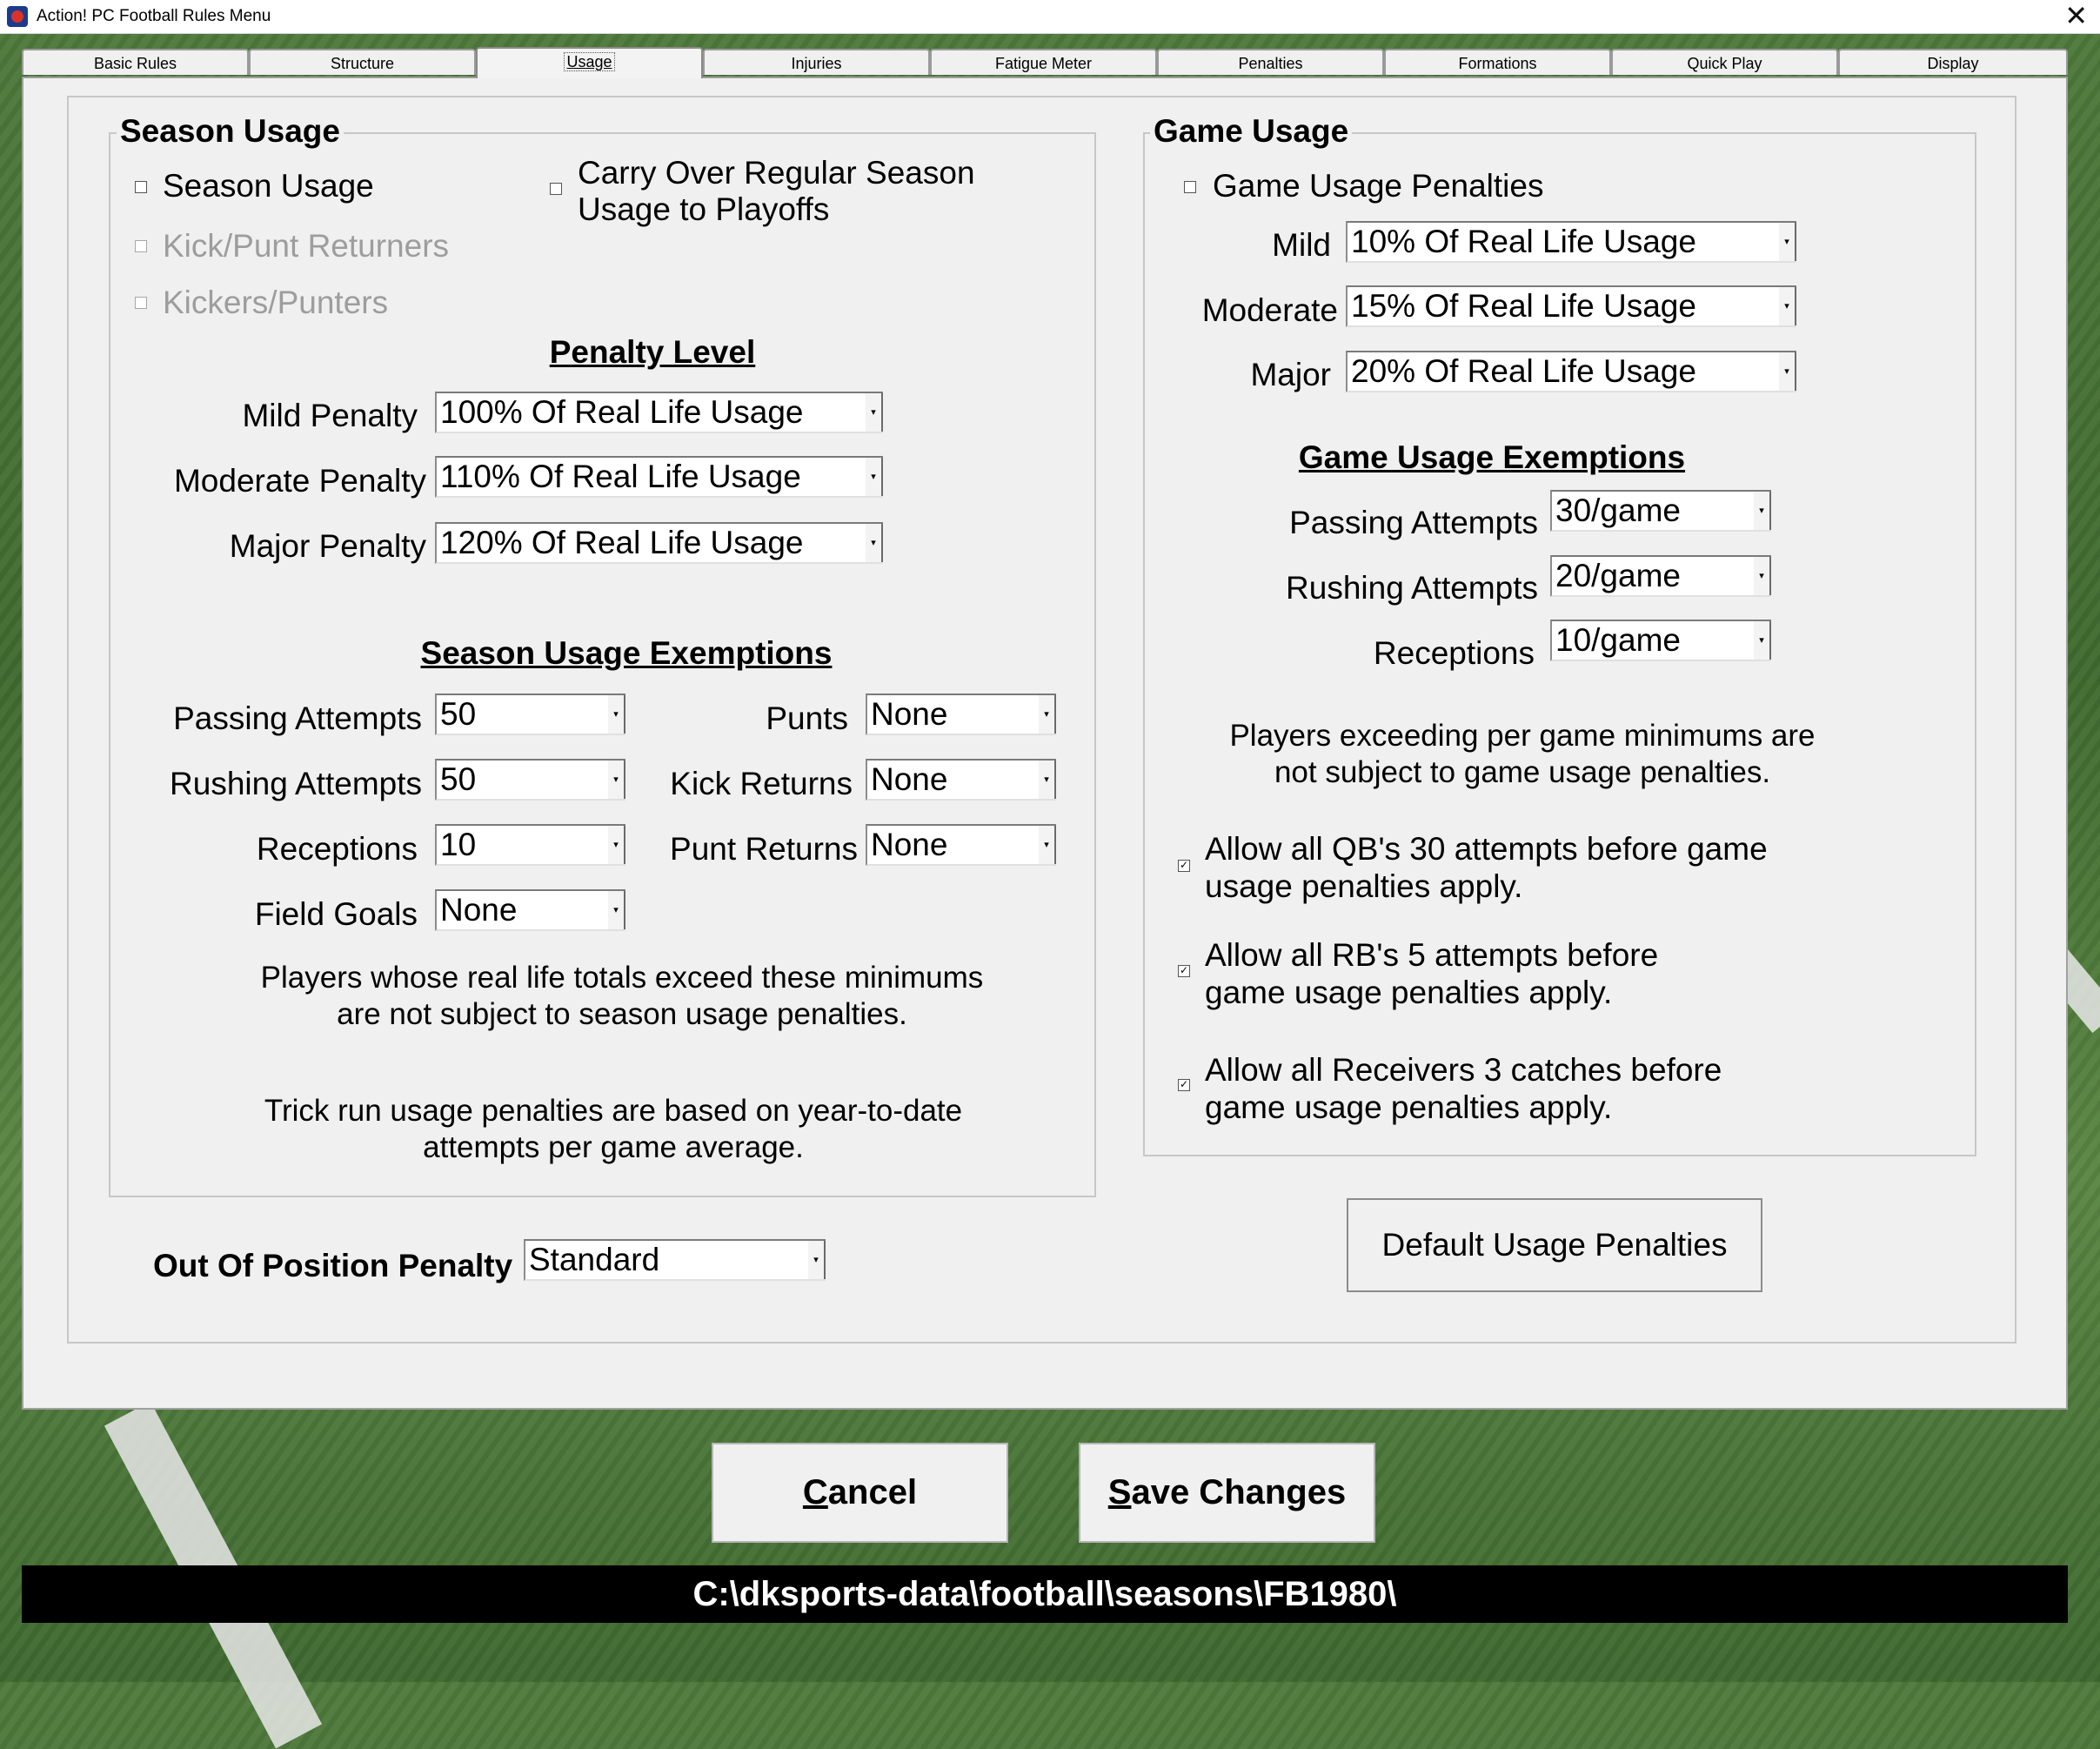 Image resolution: width=2100 pixels, height=1749 pixels. What do you see at coordinates (1618, 575) in the screenshot?
I see `game-rushing-value: 20/game` at bounding box center [1618, 575].